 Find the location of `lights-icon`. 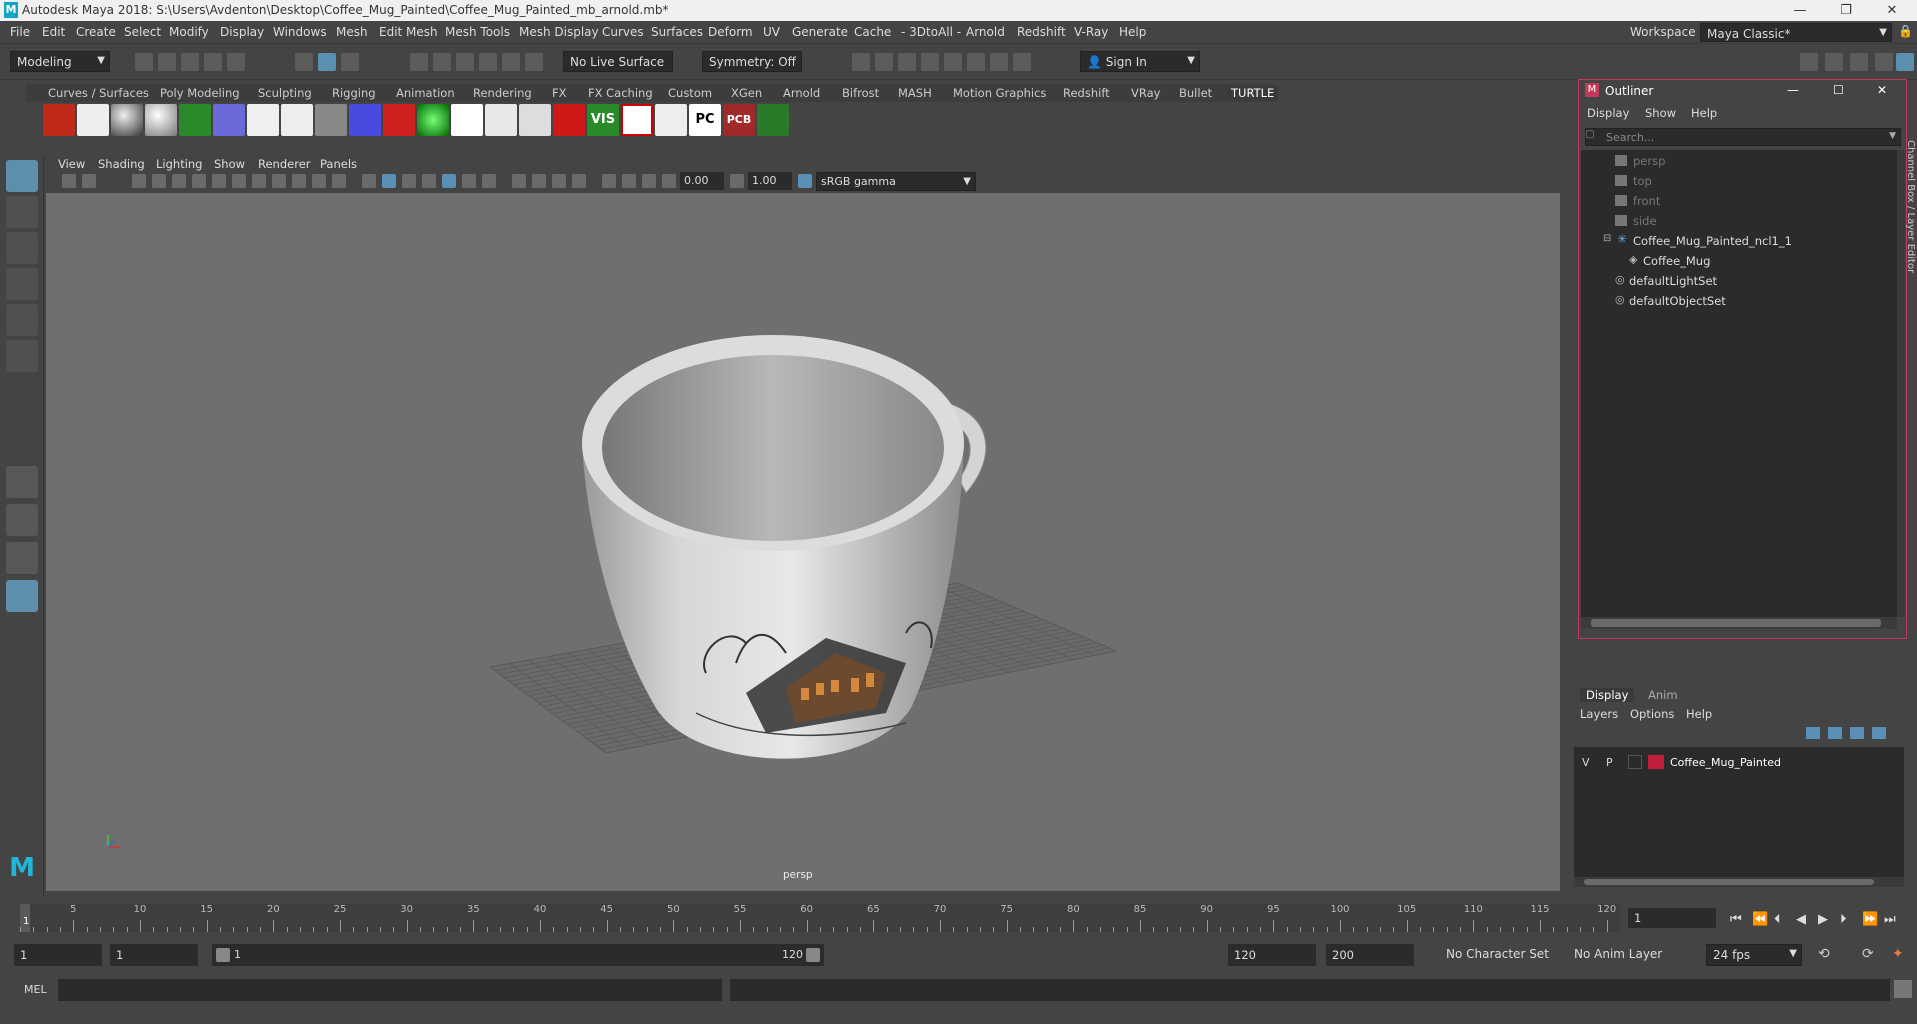

lights-icon is located at coordinates (469, 181).